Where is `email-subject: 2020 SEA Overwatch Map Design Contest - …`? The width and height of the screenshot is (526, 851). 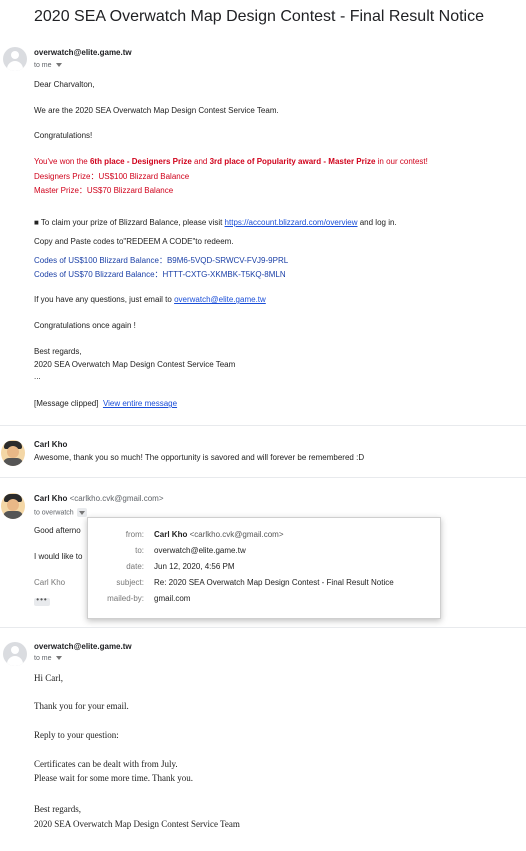 email-subject: 2020 SEA Overwatch Map Design Contest - … is located at coordinates (259, 16).